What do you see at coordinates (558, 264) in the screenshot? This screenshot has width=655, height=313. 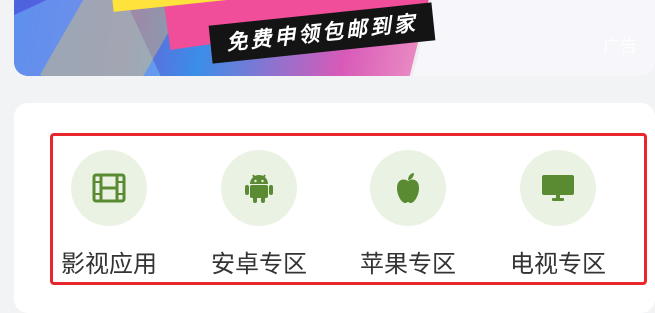 I see `category-label: 电视专区` at bounding box center [558, 264].